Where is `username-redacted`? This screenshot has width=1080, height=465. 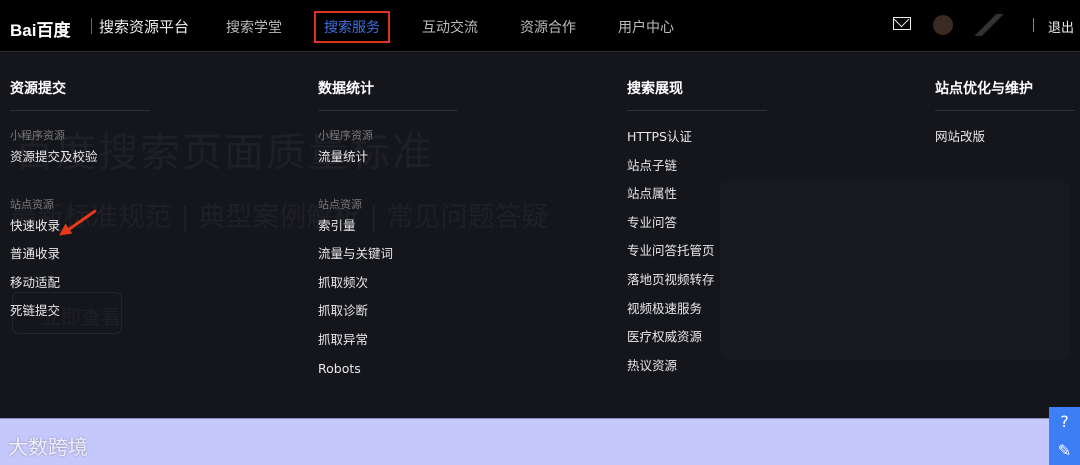 username-redacted is located at coordinates (989, 25).